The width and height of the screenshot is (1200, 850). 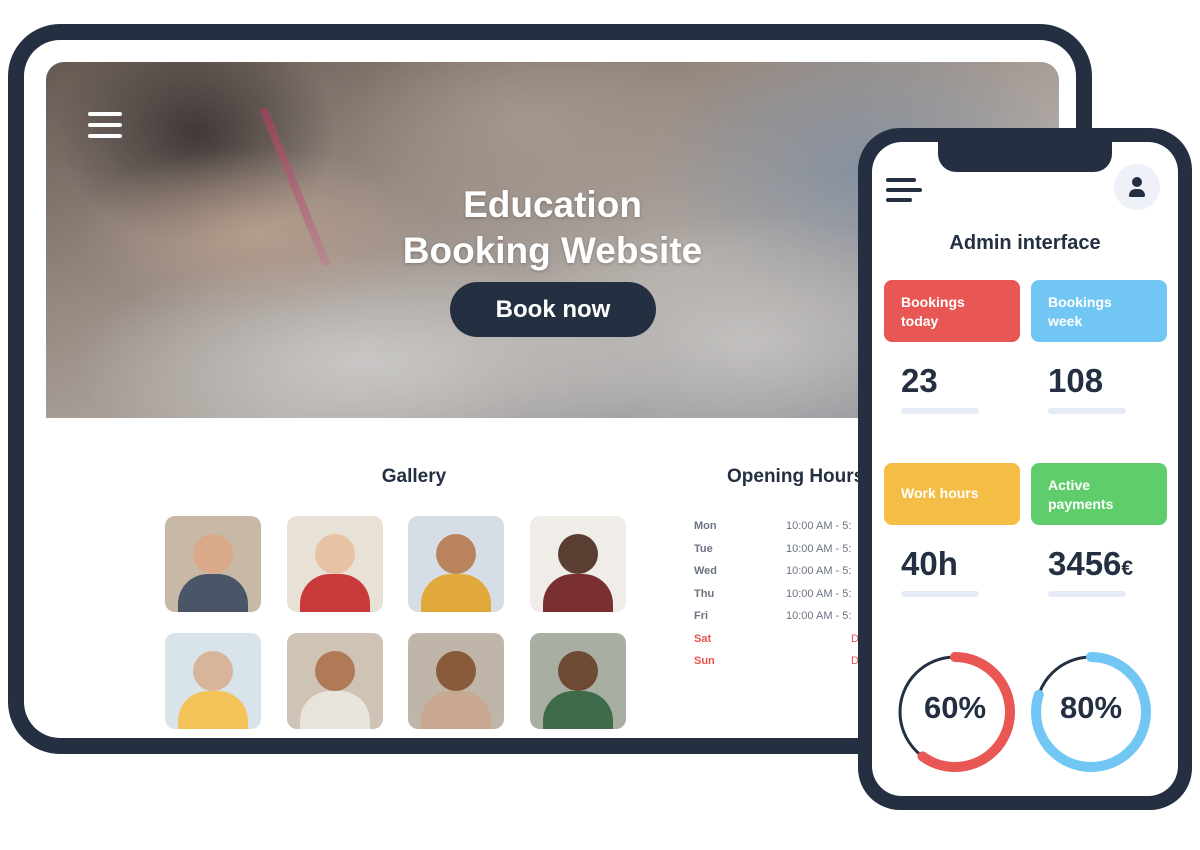 What do you see at coordinates (400, 627) in the screenshot?
I see `gallery-grid` at bounding box center [400, 627].